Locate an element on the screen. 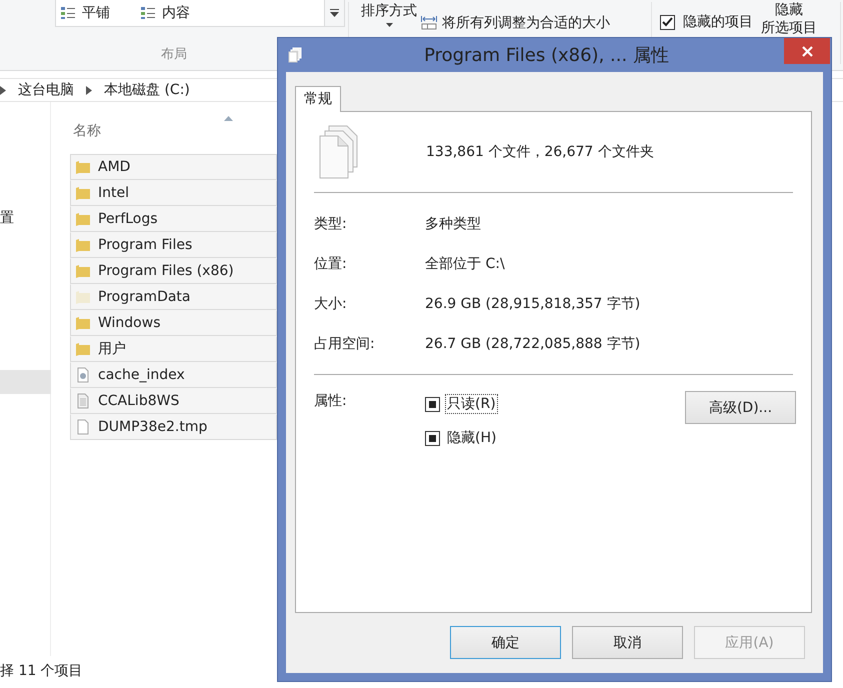 The image size is (843, 688). file-row: Windows is located at coordinates (173, 323).